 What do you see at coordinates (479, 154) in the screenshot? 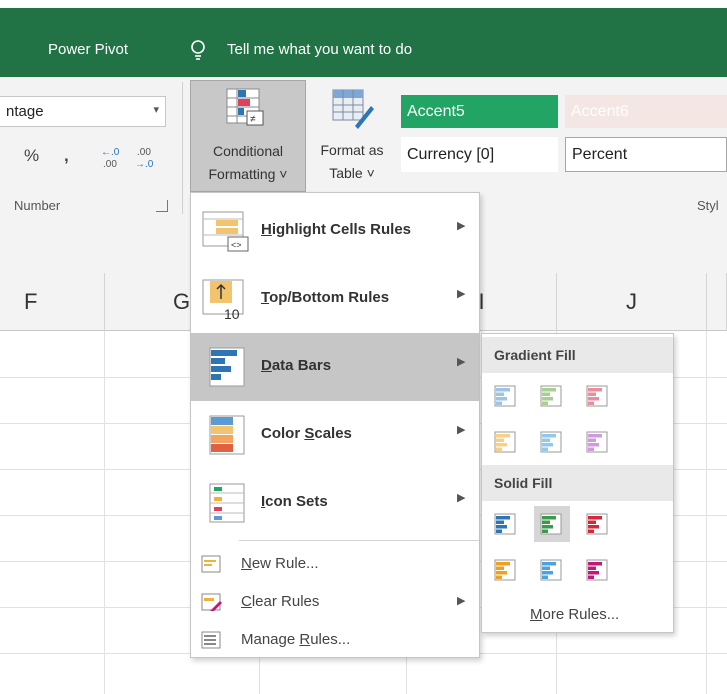
I see `style-currency0: Currency [0]` at bounding box center [479, 154].